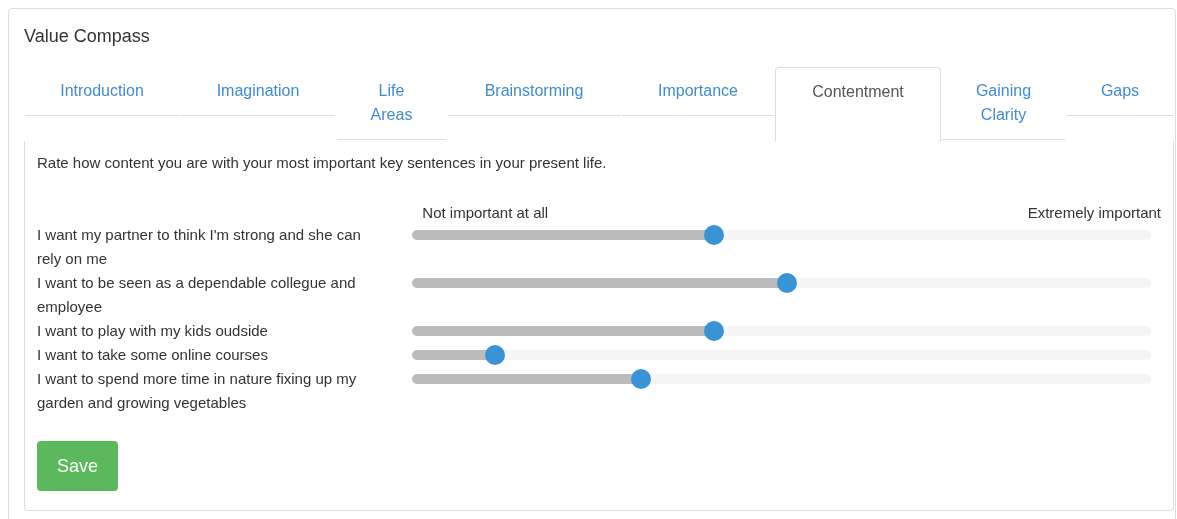 Image resolution: width=1177 pixels, height=519 pixels. Describe the element at coordinates (153, 331) in the screenshot. I see `sentence-label: I want to play with my kids oudside` at that location.